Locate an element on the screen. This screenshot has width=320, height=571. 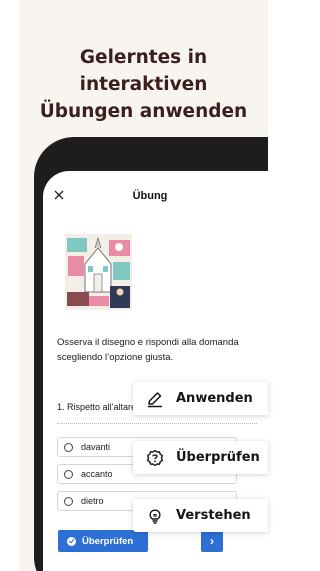
chip-anwenden: Anwenden is located at coordinates (200, 398).